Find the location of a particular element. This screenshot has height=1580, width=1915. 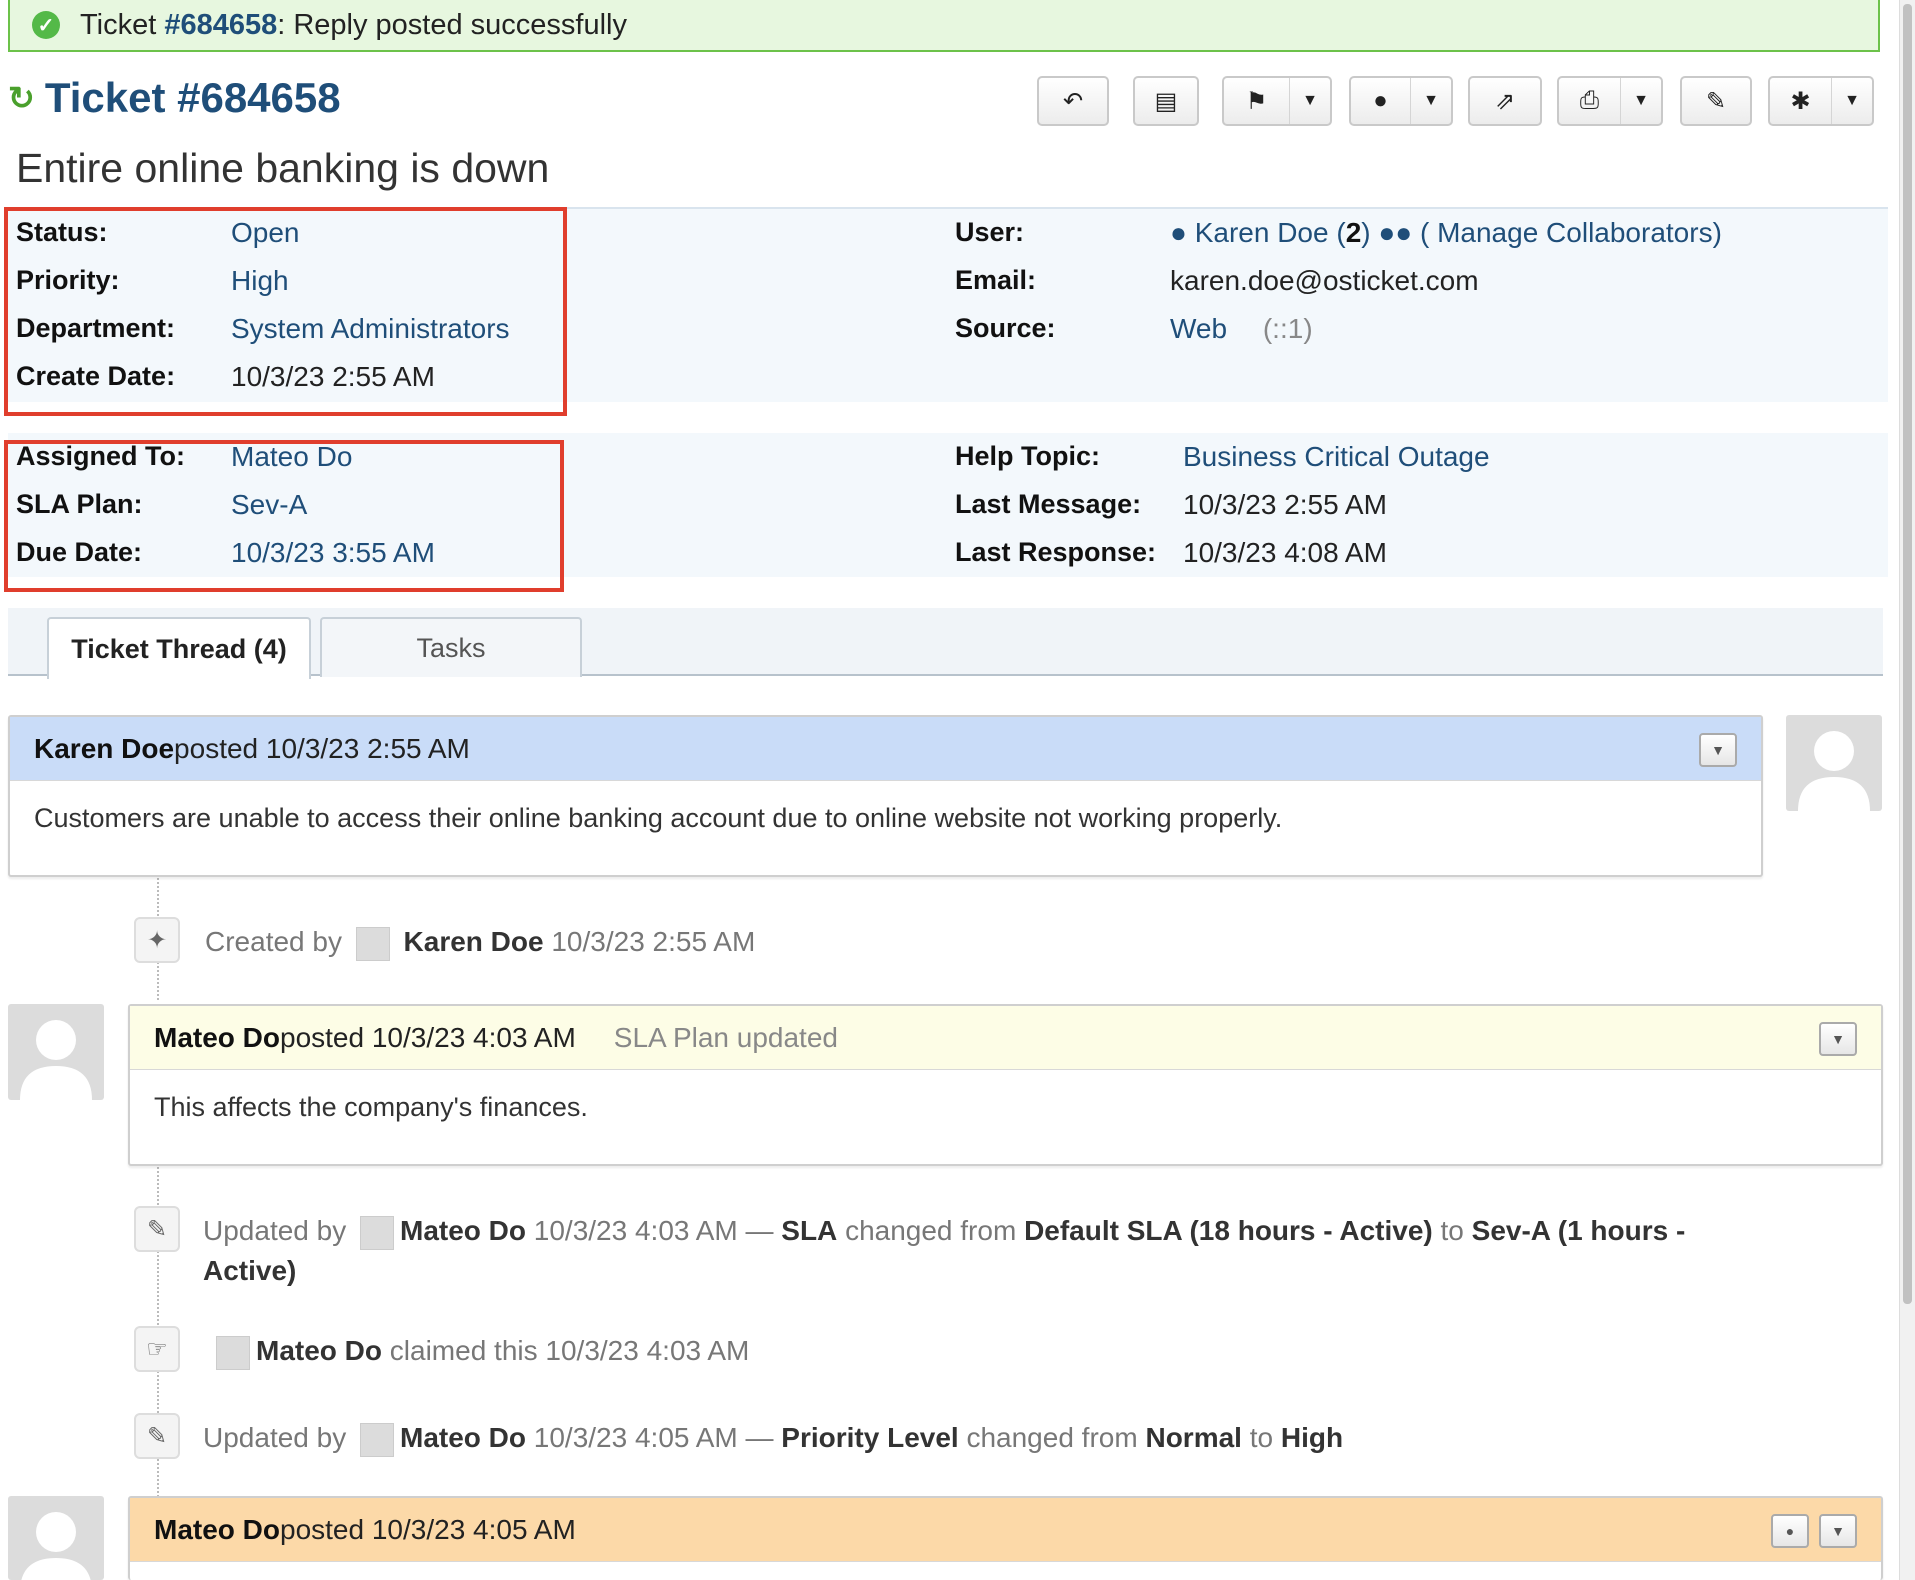

transfer-button: ⇗ is located at coordinates (1505, 101).